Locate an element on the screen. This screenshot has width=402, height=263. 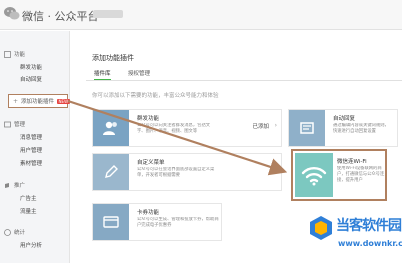
reply-icon is located at coordinates (307, 128).